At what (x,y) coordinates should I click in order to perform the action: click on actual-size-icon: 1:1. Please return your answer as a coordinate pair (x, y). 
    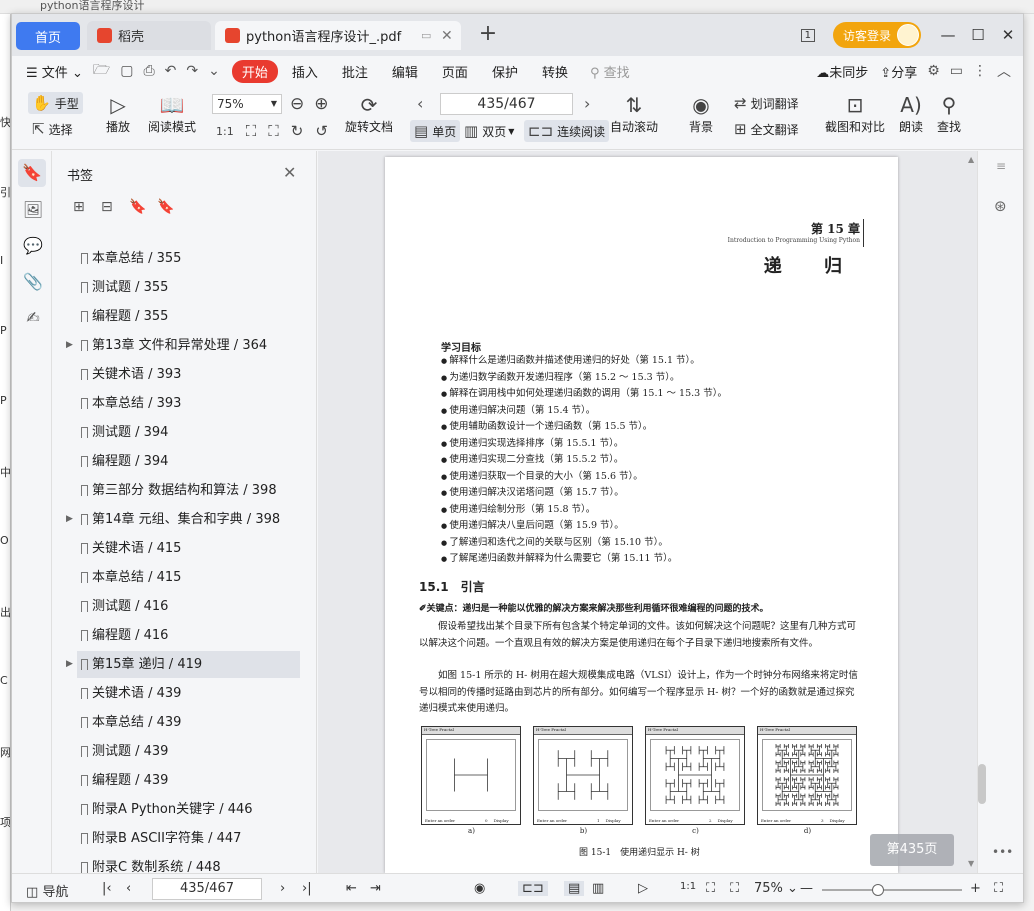
    Looking at the image, I should click on (688, 886).